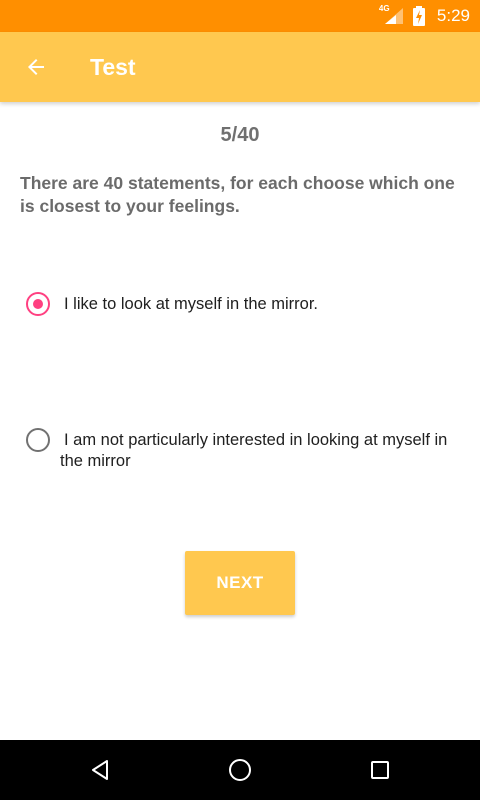 This screenshot has height=800, width=480. Describe the element at coordinates (240, 135) in the screenshot. I see `question-progress: 5/40` at that location.